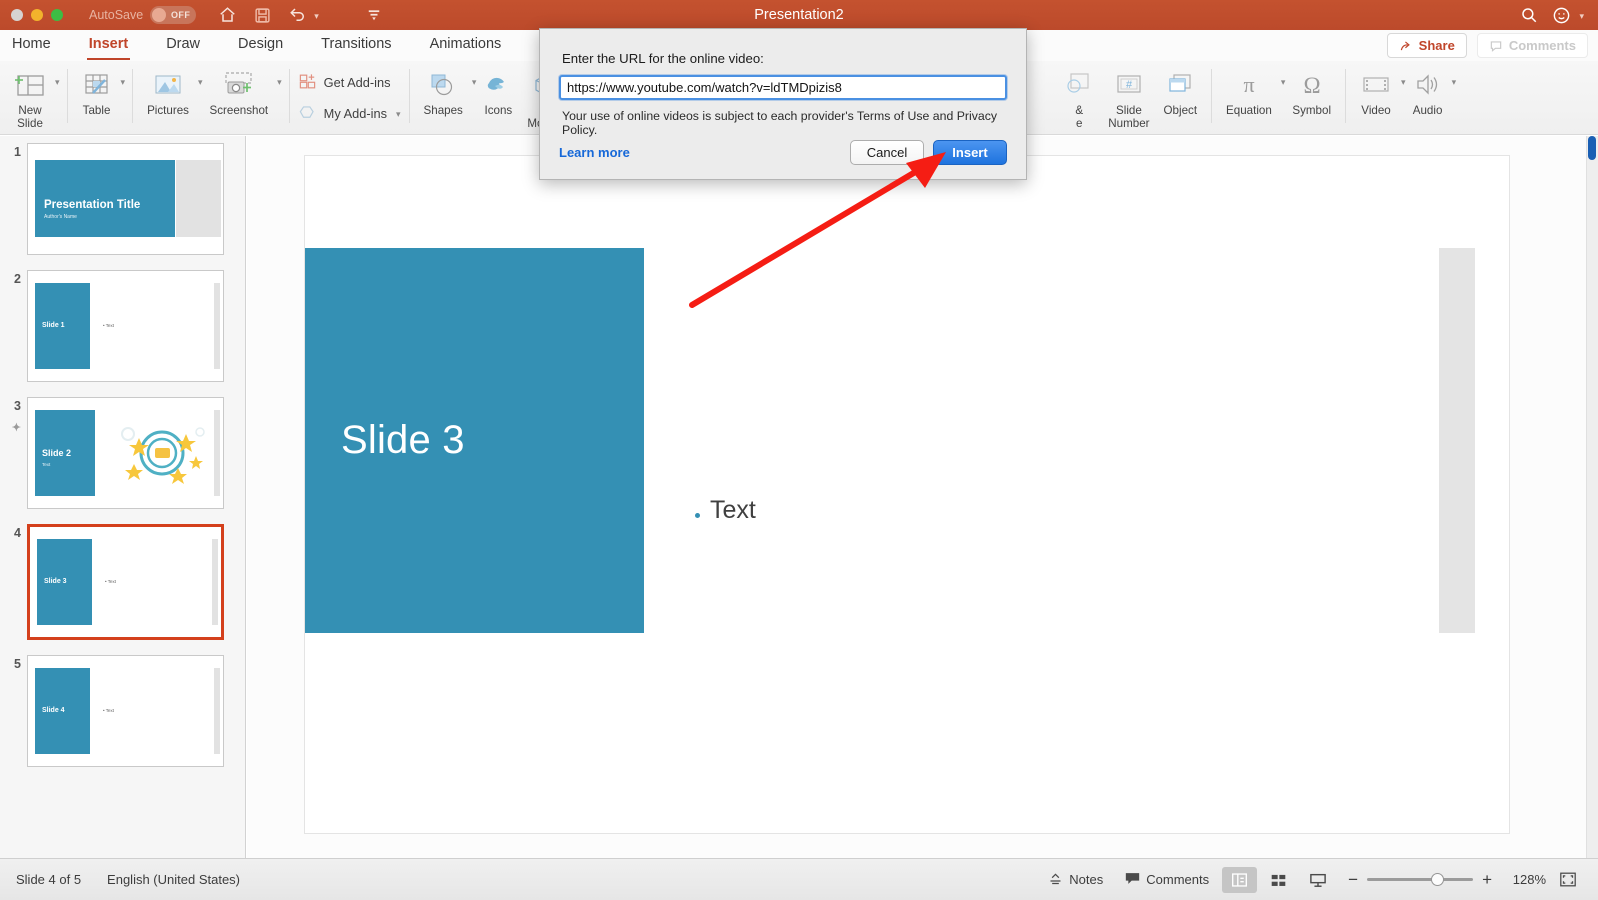  I want to click on slideshow-view-button, so click(1318, 880).